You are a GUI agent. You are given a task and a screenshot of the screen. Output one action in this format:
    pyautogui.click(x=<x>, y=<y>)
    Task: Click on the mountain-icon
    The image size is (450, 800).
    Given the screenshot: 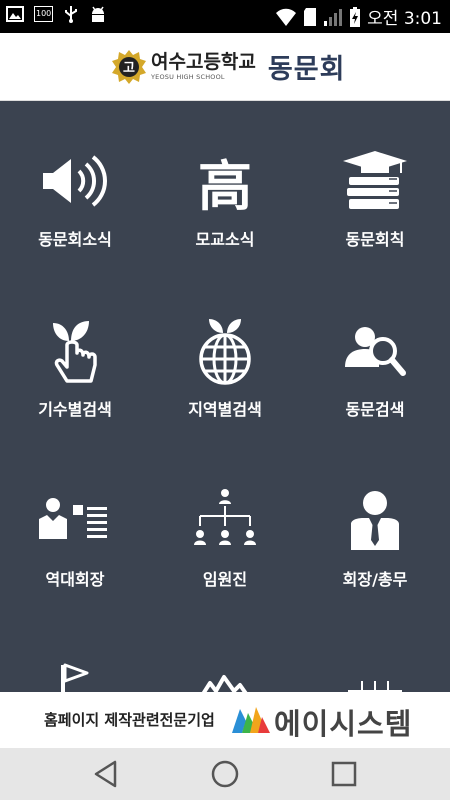 What is the action you would take?
    pyautogui.click(x=225, y=673)
    